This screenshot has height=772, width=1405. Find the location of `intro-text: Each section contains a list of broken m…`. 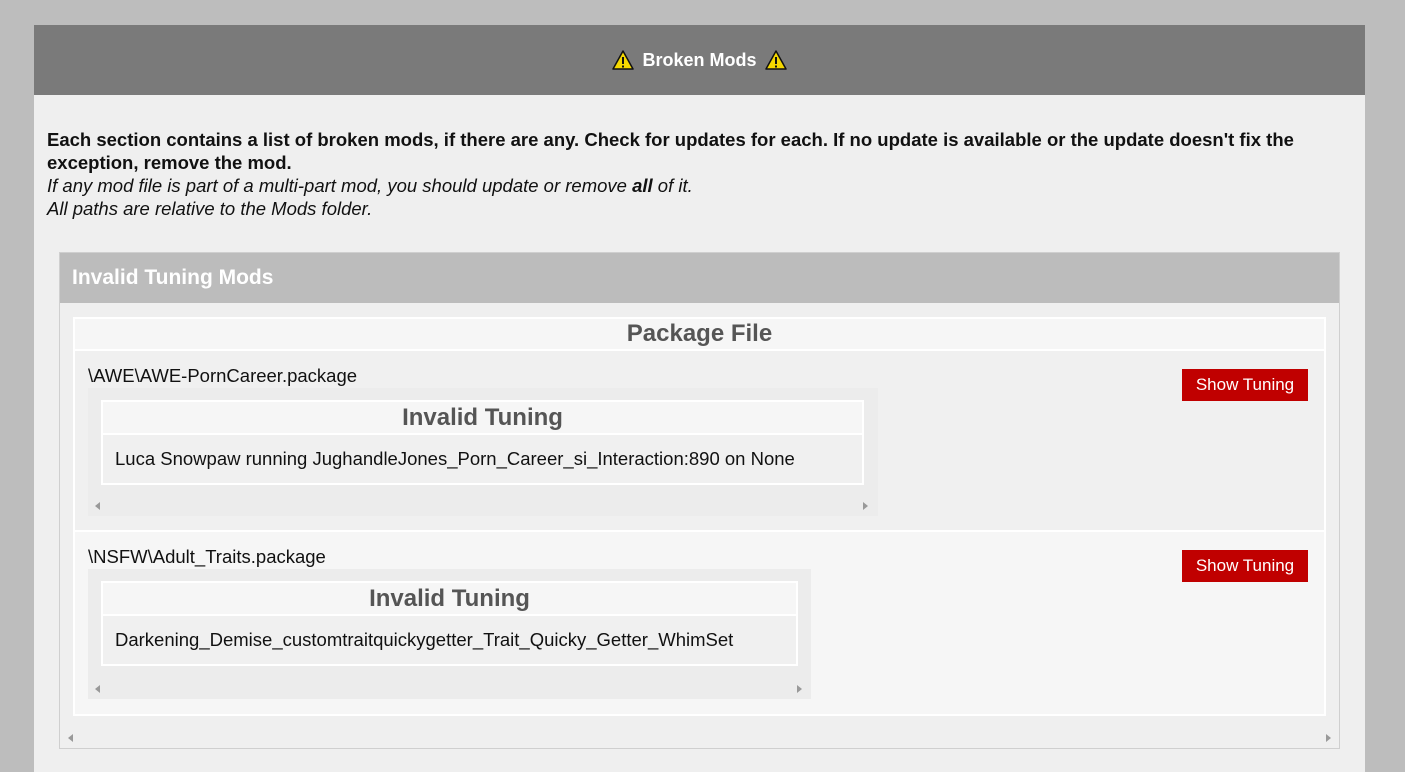

intro-text: Each section contains a list of broken m… is located at coordinates (699, 174).